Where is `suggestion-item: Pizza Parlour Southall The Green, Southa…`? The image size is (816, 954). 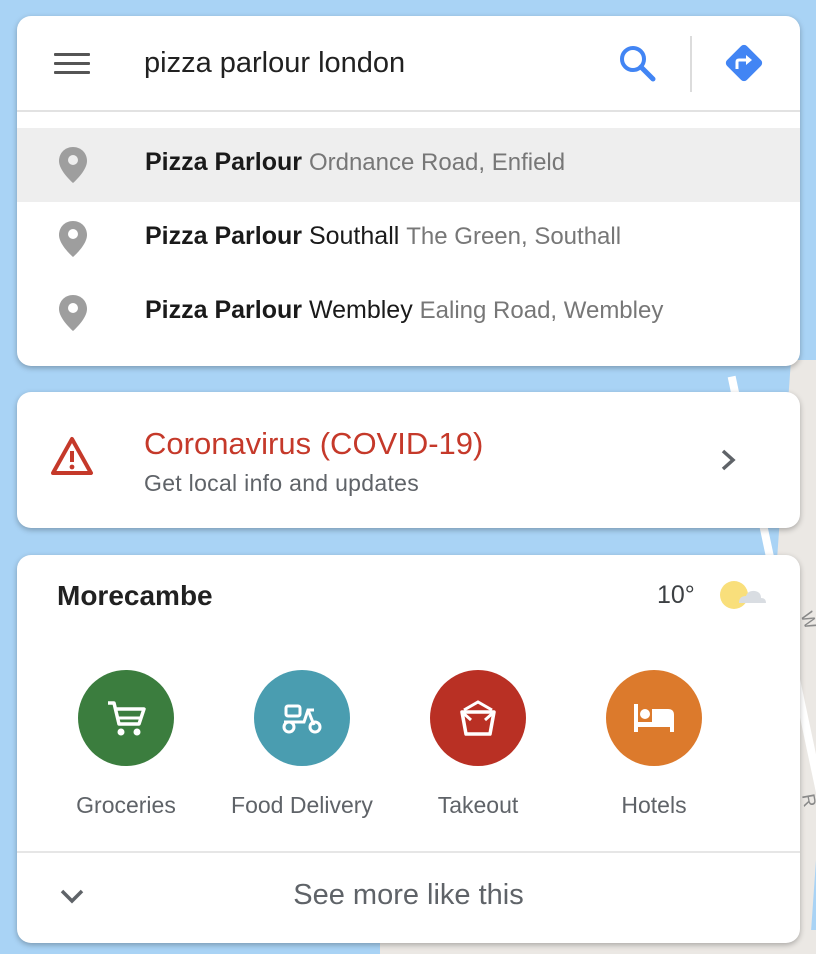
suggestion-item: Pizza Parlour Southall The Green, Southa… is located at coordinates (408, 239).